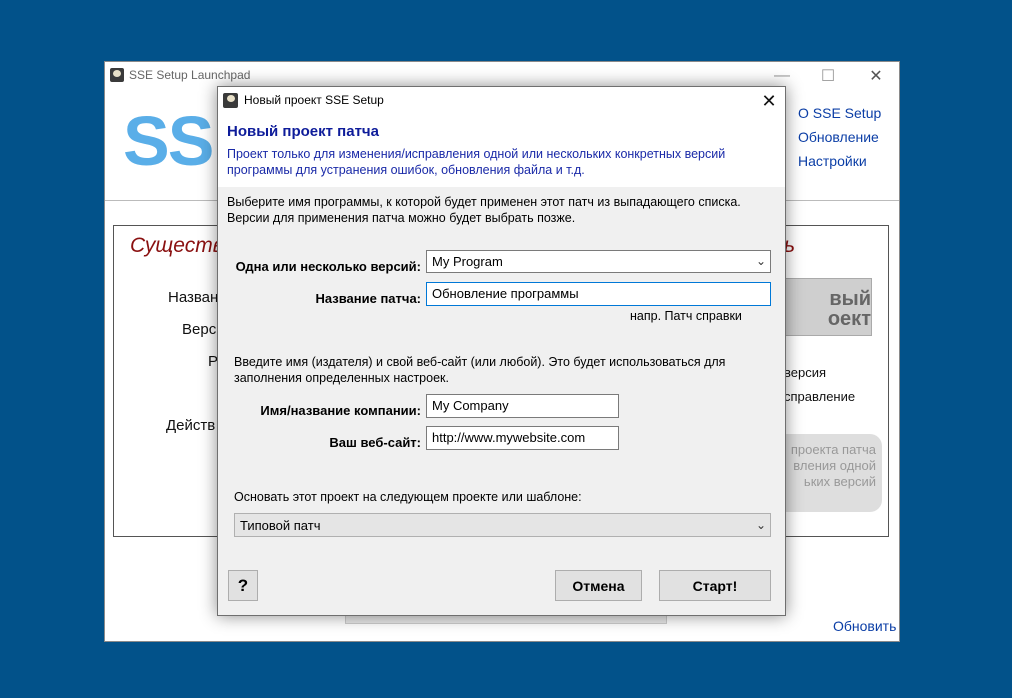  Describe the element at coordinates (839, 113) in the screenshot. I see `nav-about-link: О SSE Setup` at that location.